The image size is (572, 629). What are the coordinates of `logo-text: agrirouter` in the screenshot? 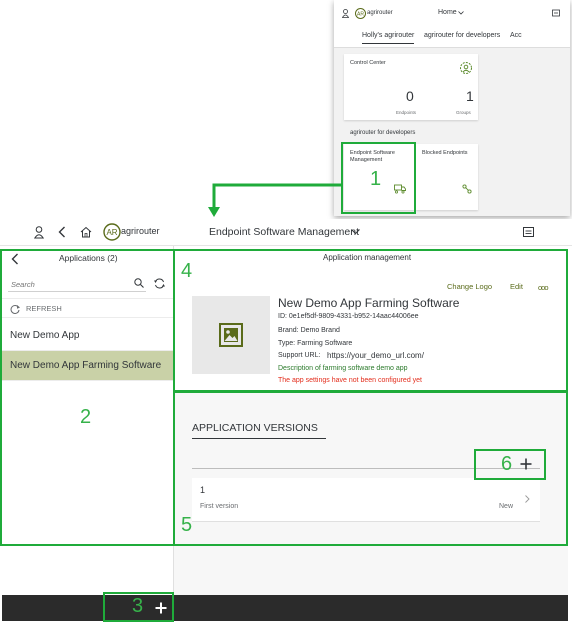 It's located at (140, 231).